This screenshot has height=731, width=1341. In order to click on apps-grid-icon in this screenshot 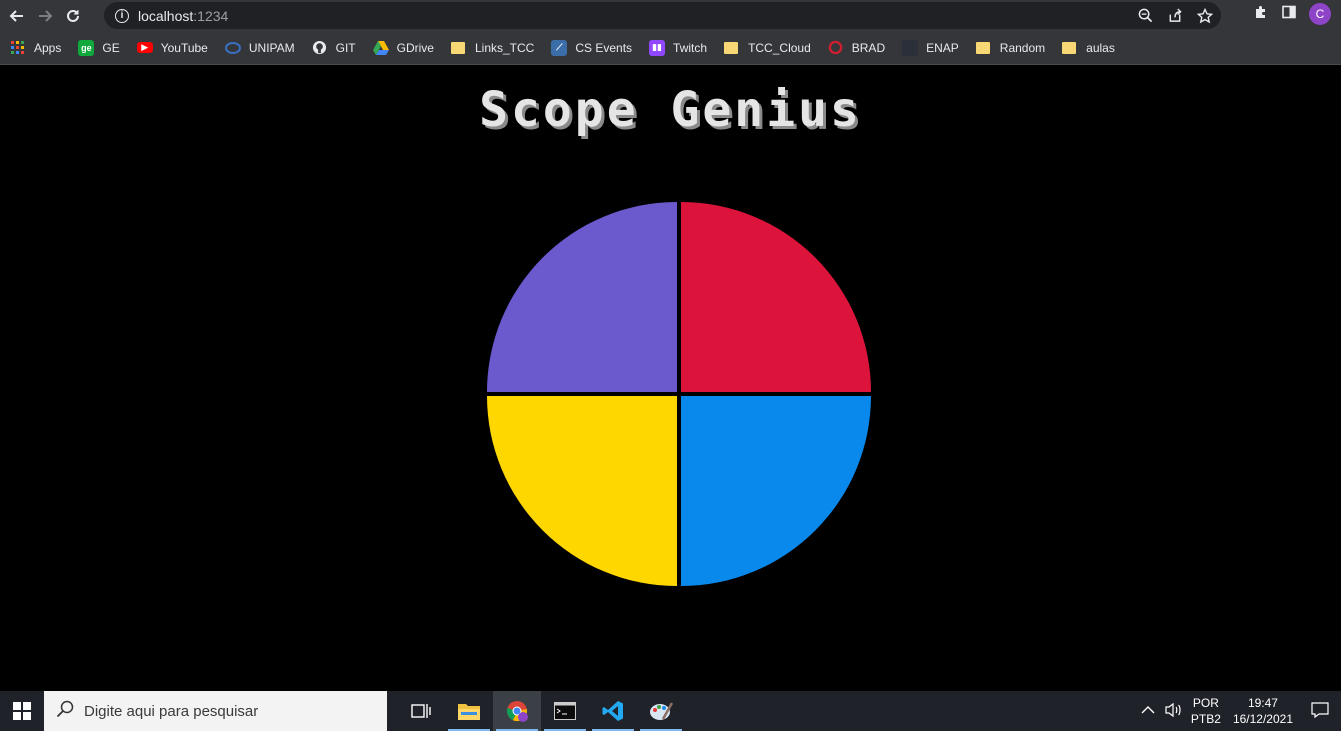, I will do `click(18, 48)`.